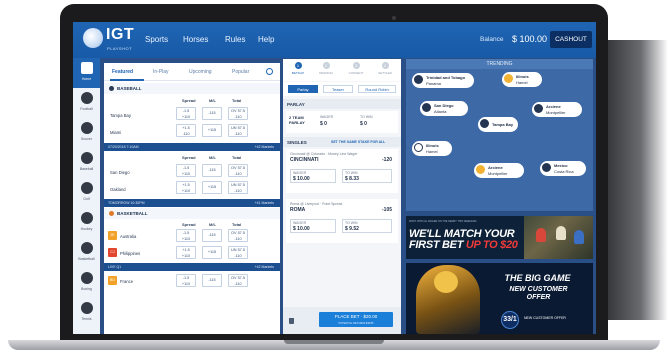 The width and height of the screenshot is (668, 356). What do you see at coordinates (563, 168) in the screenshot?
I see `trending-bubble: Mexico Costa Rica` at bounding box center [563, 168].